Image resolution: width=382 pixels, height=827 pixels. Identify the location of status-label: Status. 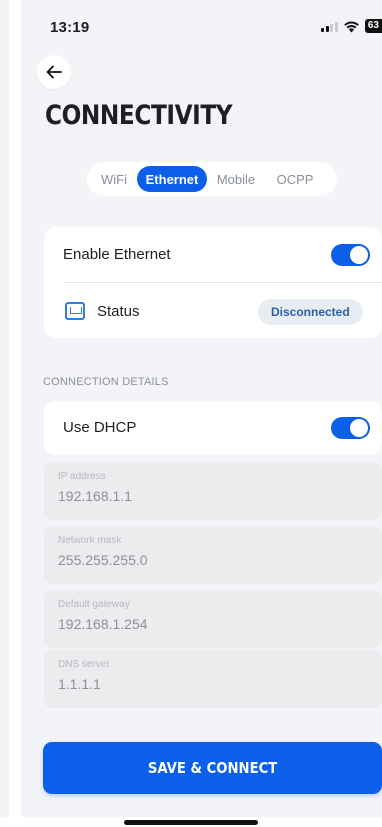
(118, 311).